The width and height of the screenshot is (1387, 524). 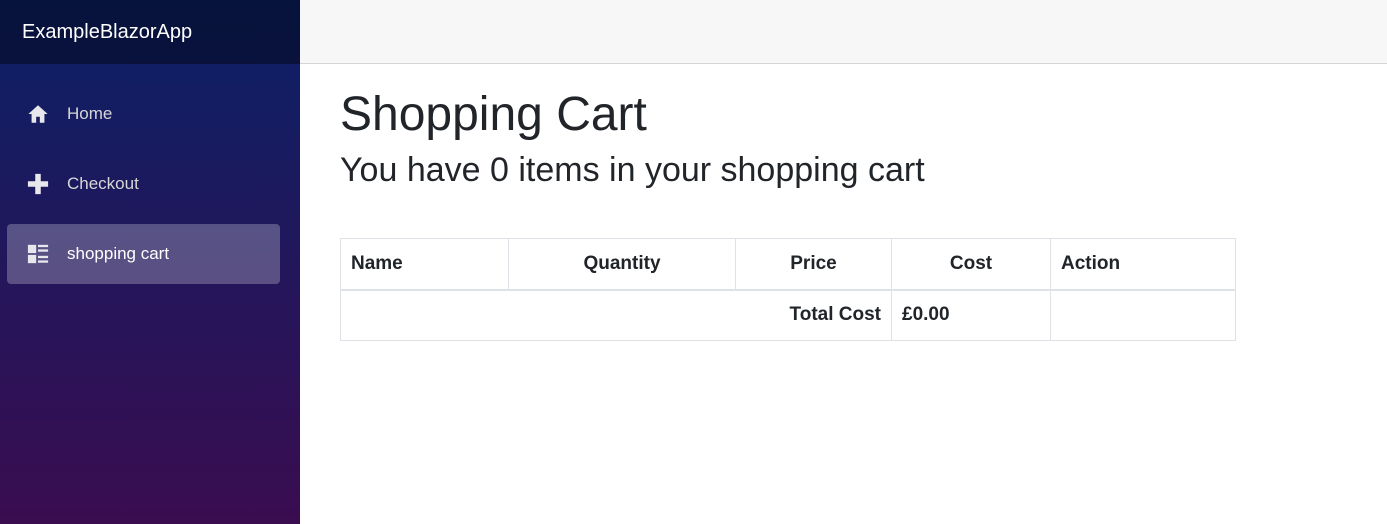 I want to click on total-cost-value: £0.00, so click(x=971, y=315).